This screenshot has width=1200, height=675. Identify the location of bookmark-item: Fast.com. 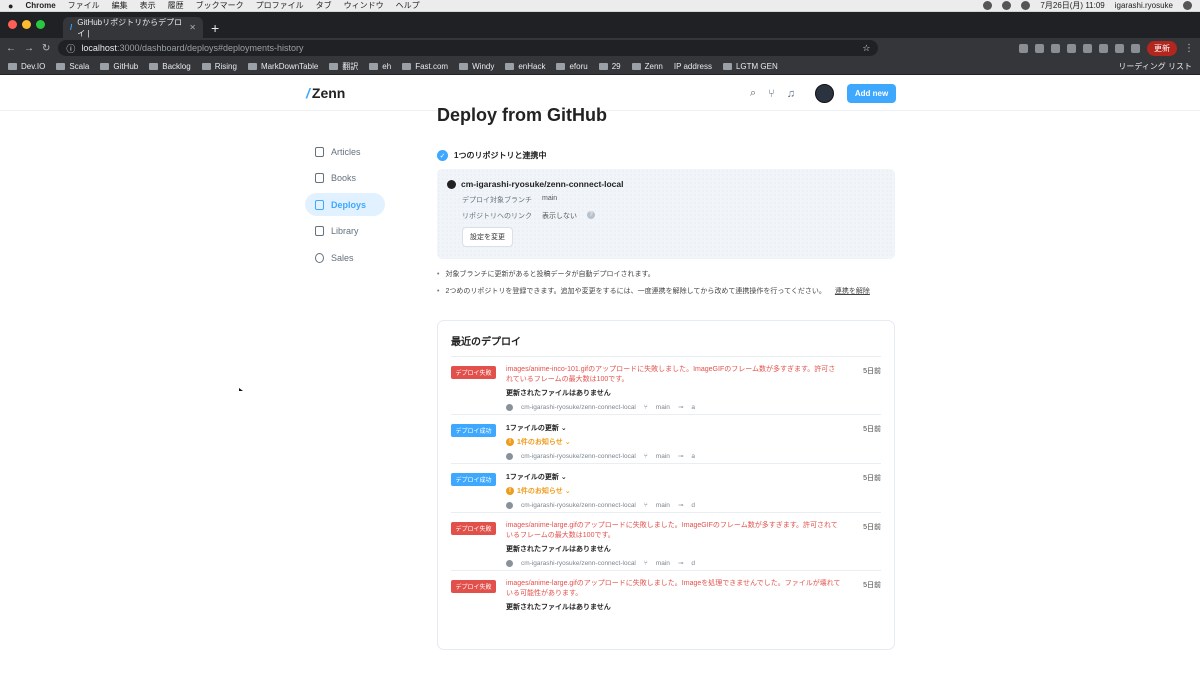
(425, 66).